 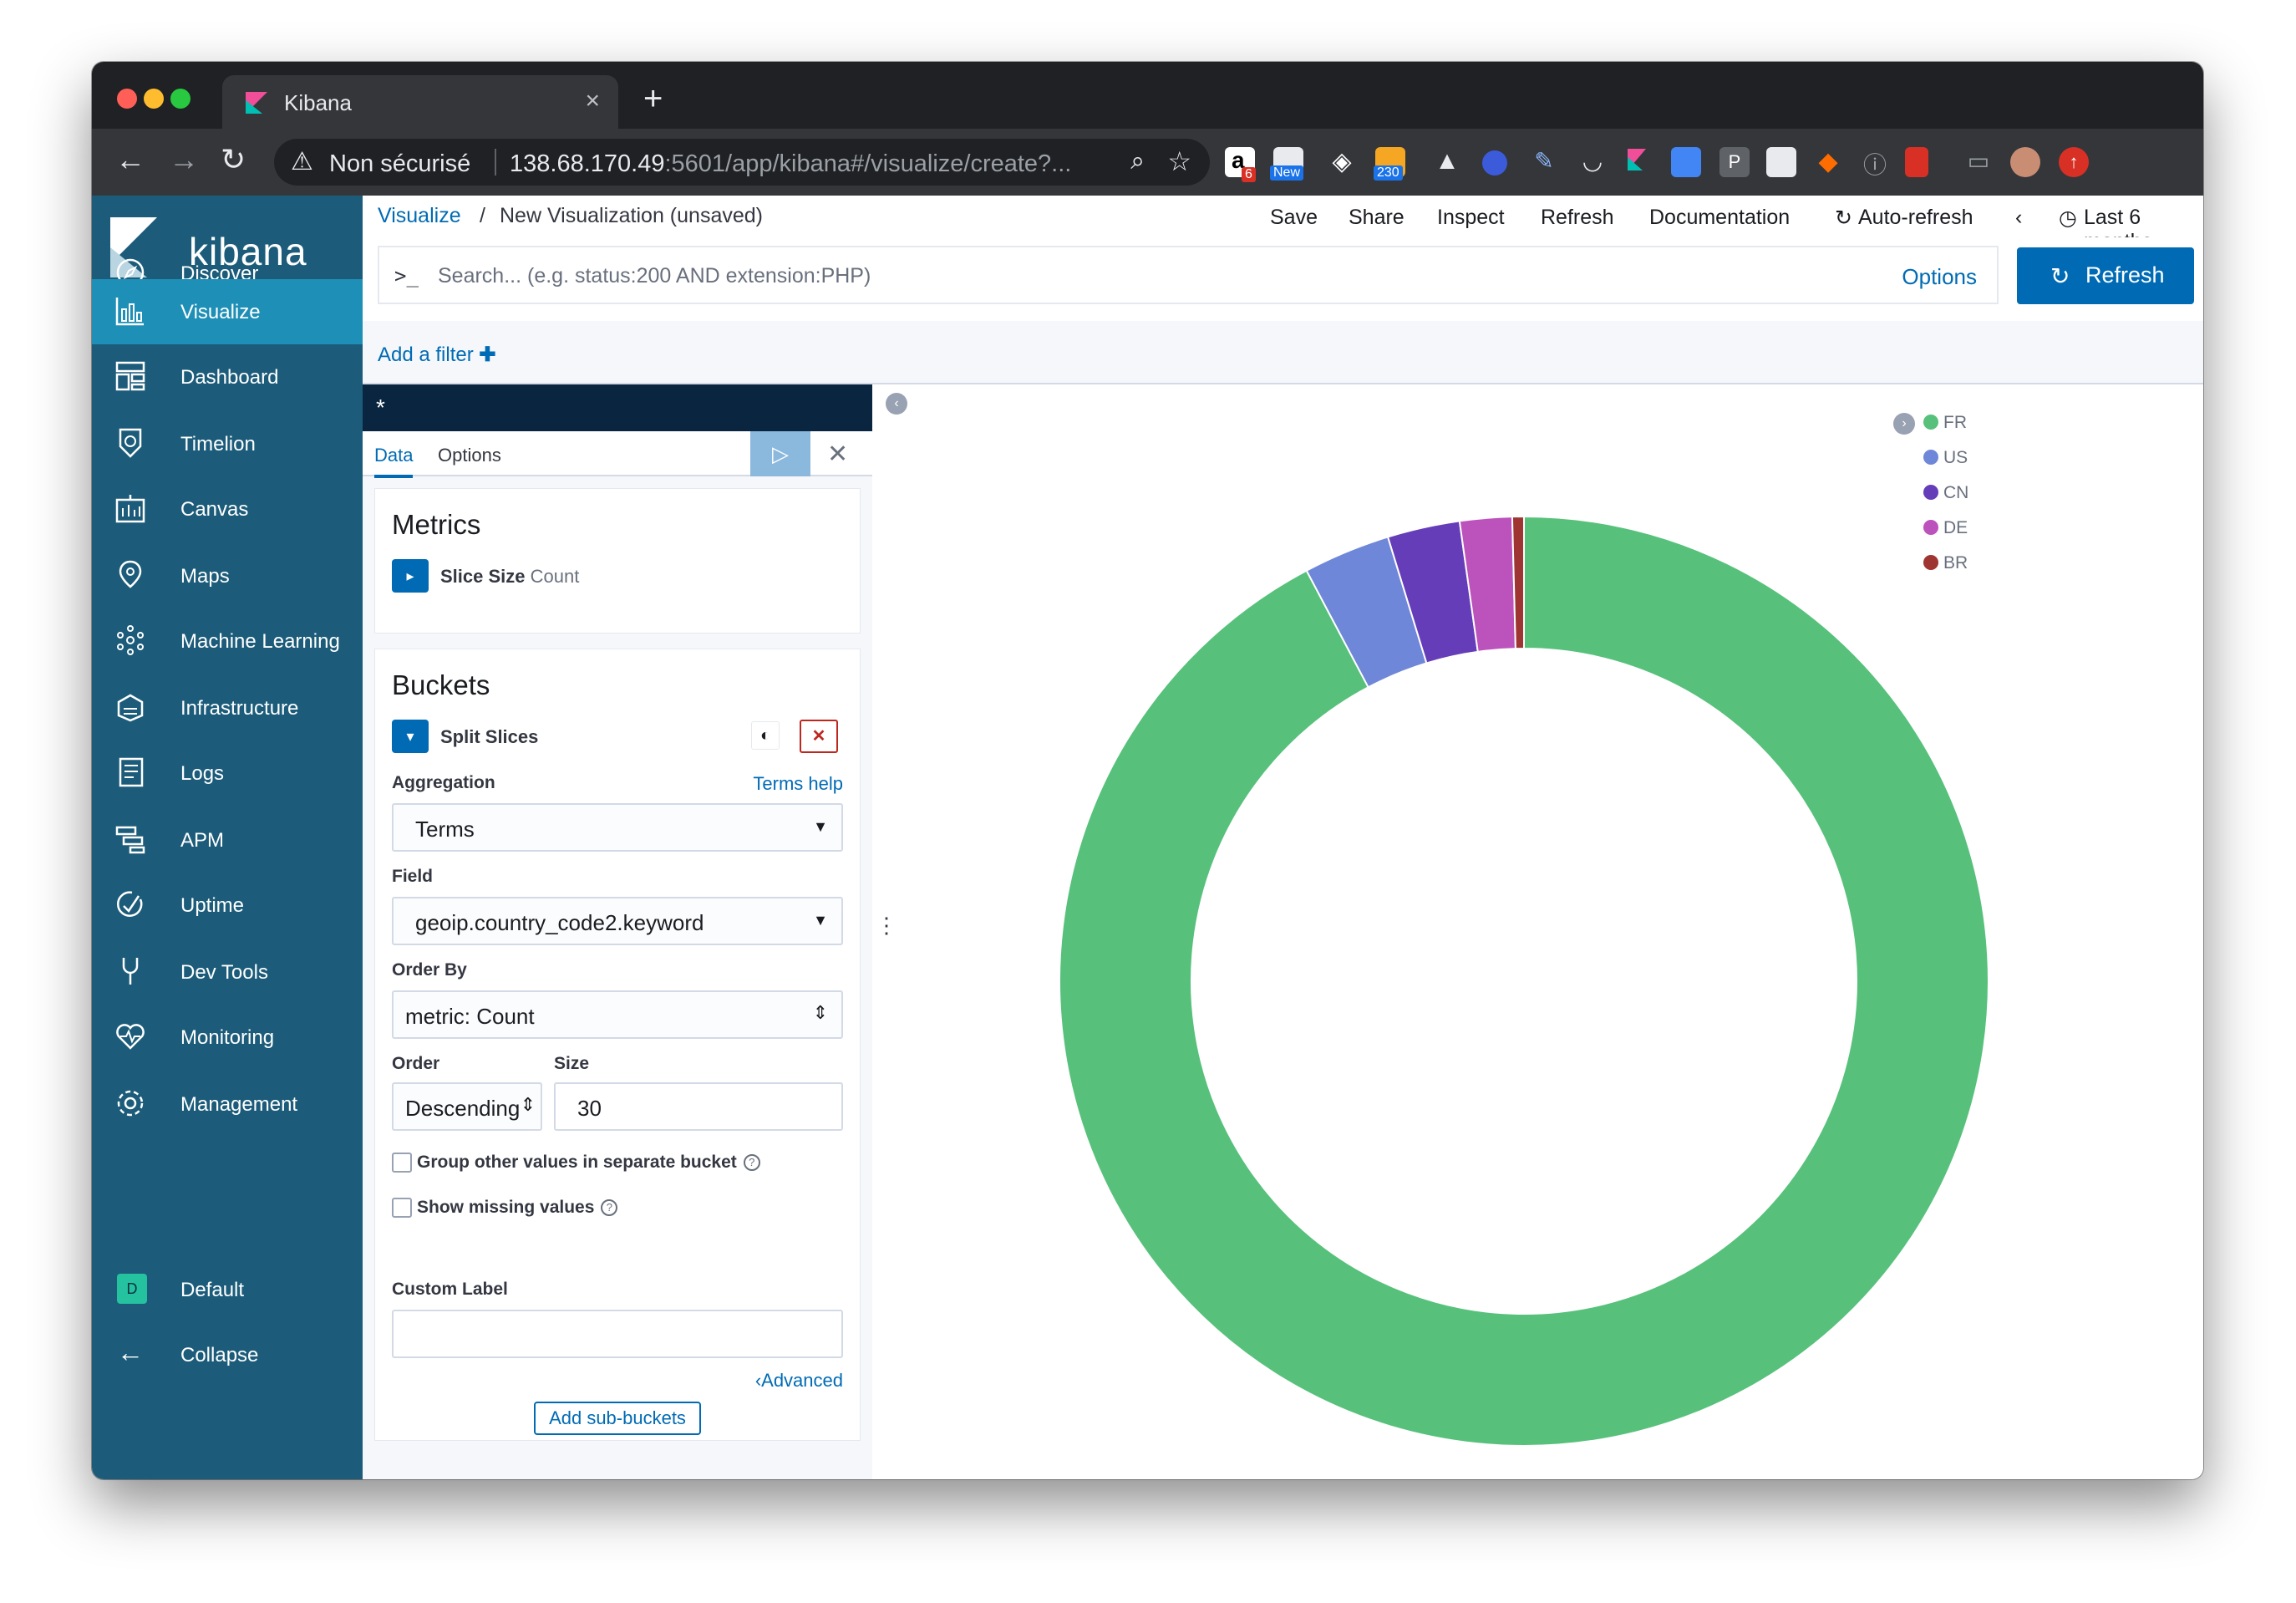 I want to click on rss-extension-icon: 230, so click(x=1389, y=164).